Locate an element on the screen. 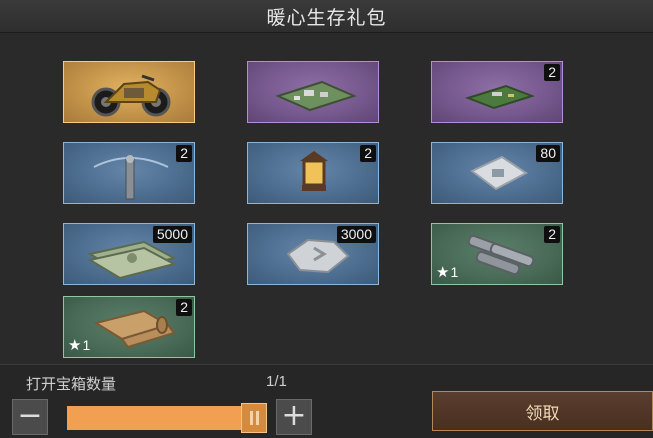 The image size is (653, 438). reward-item-lantern: 2 is located at coordinates (313, 173).